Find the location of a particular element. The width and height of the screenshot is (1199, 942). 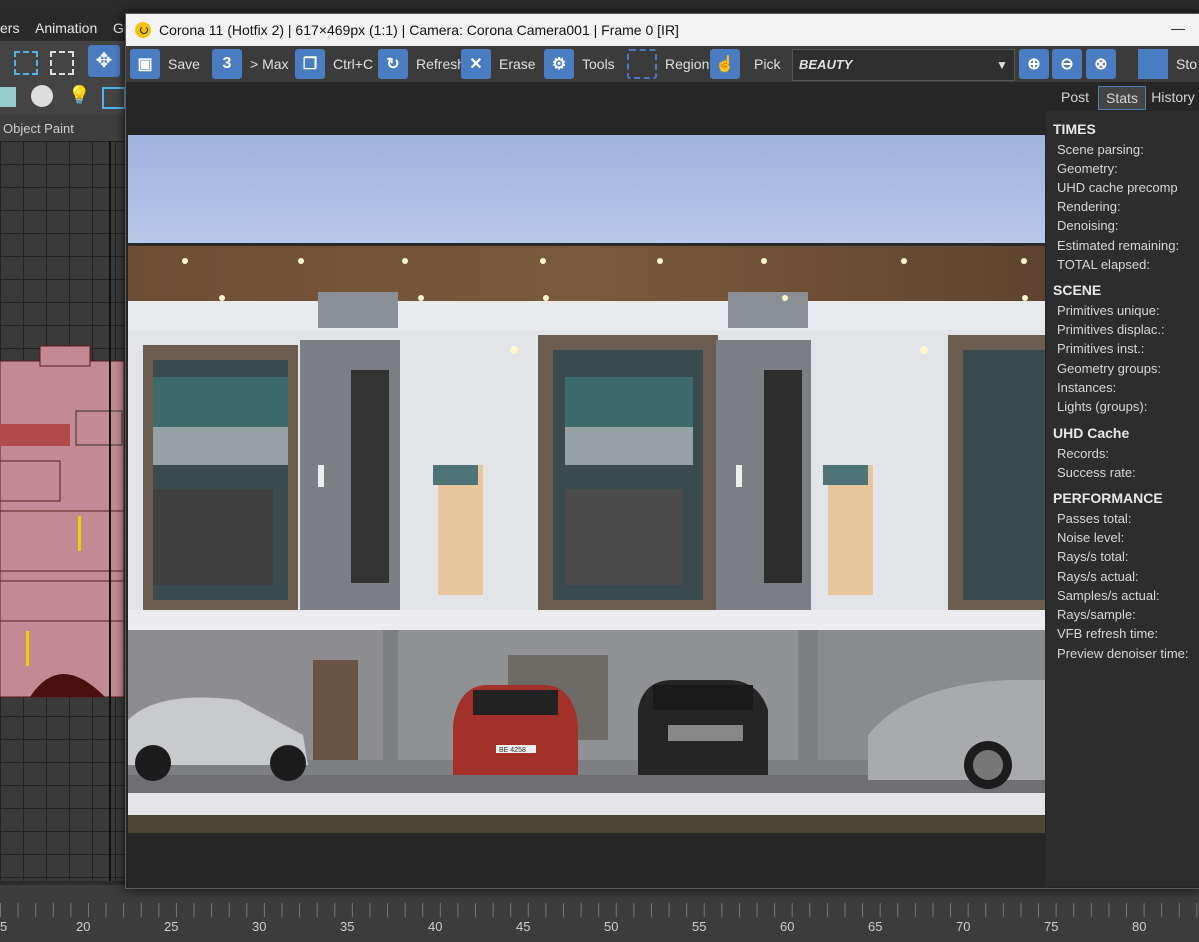

max-viewport is located at coordinates (63, 511).